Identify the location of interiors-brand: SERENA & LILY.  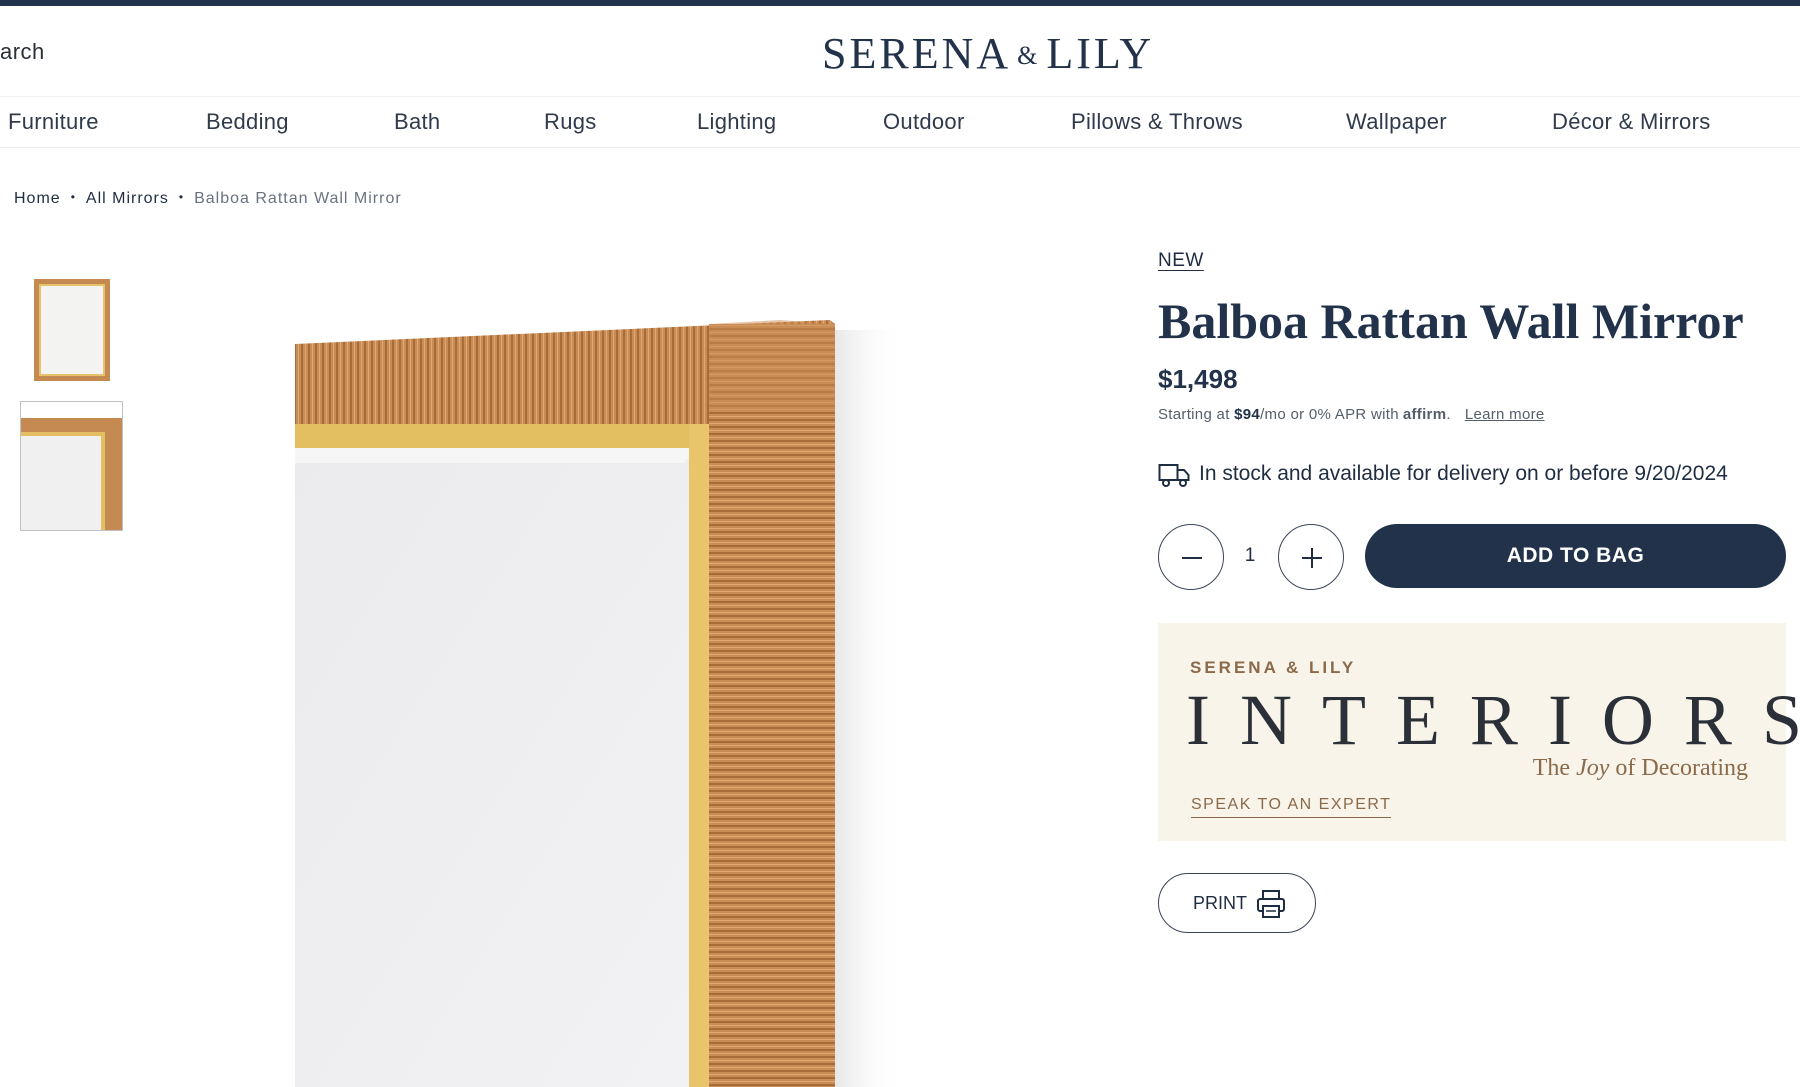
(1273, 667).